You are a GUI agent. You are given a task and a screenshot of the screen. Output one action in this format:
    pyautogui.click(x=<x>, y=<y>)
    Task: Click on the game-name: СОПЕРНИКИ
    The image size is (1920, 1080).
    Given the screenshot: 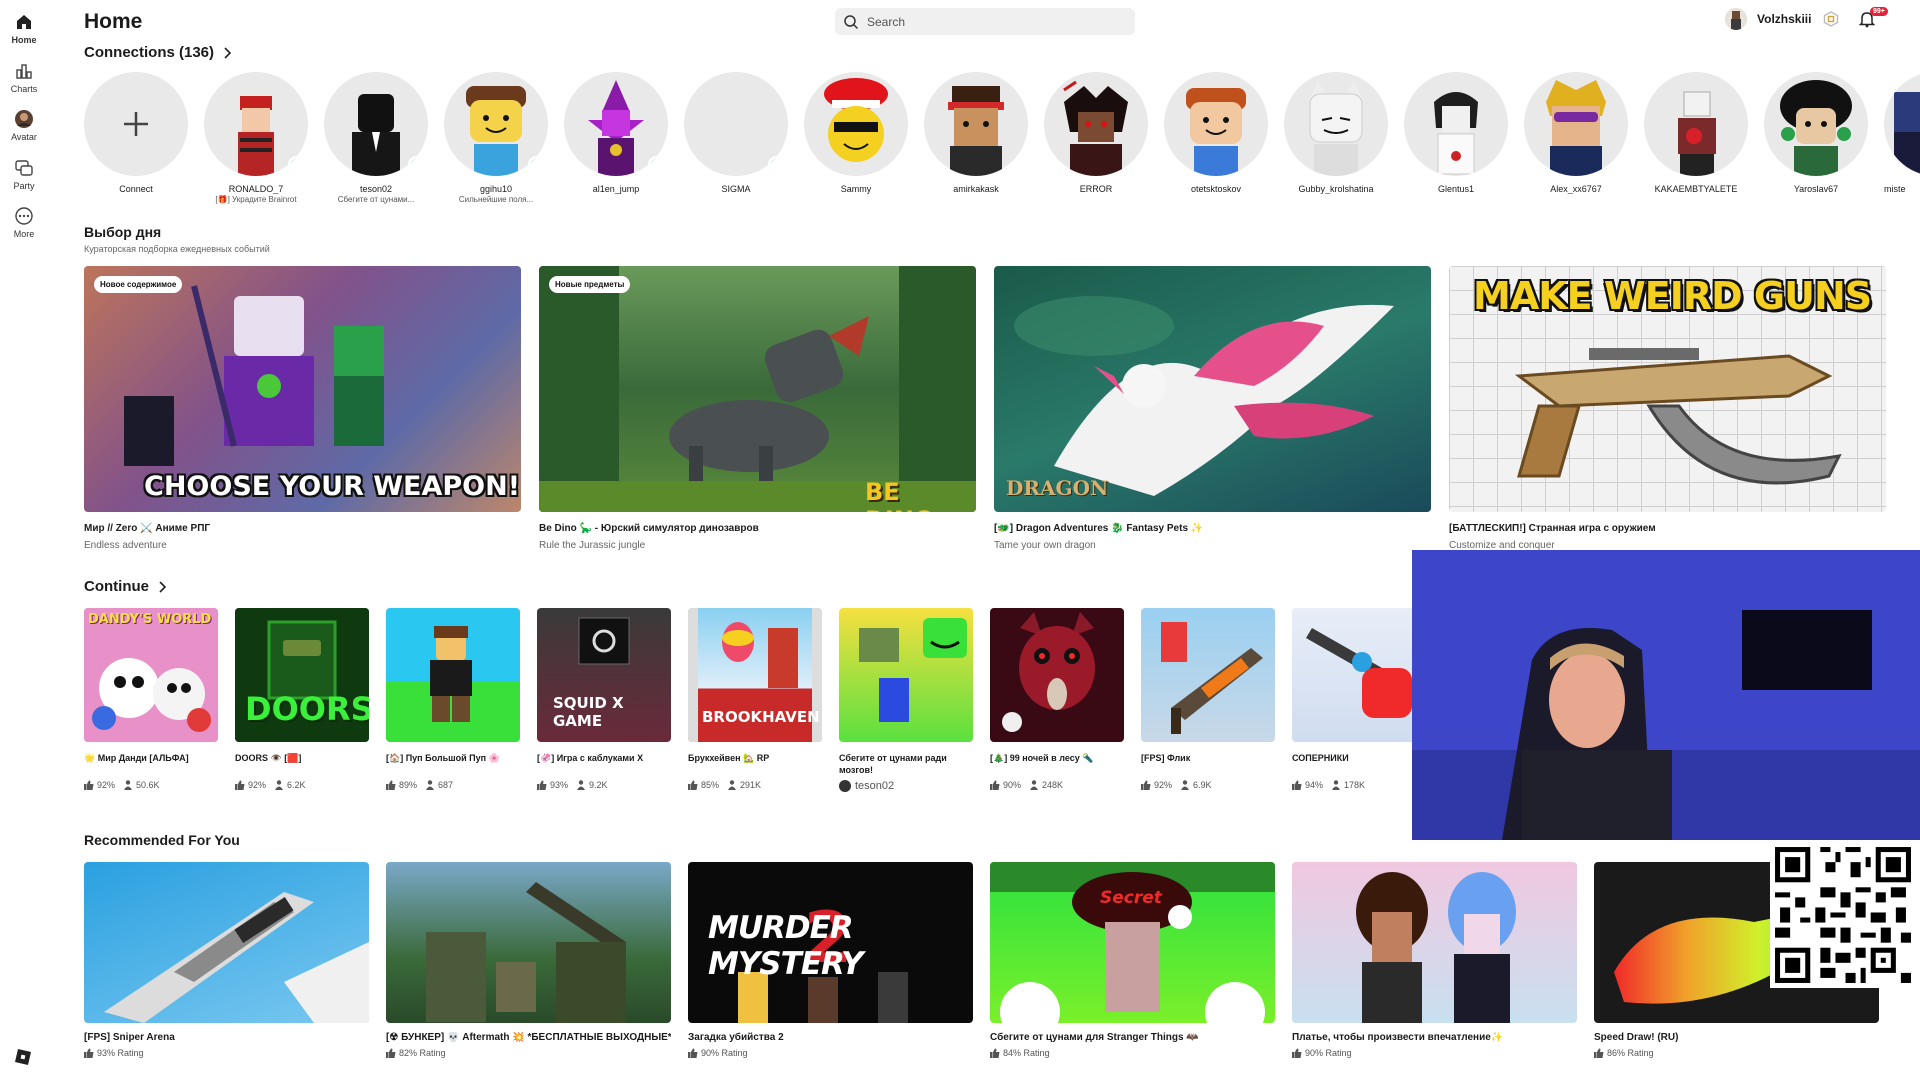 What is the action you would take?
    pyautogui.click(x=1320, y=758)
    